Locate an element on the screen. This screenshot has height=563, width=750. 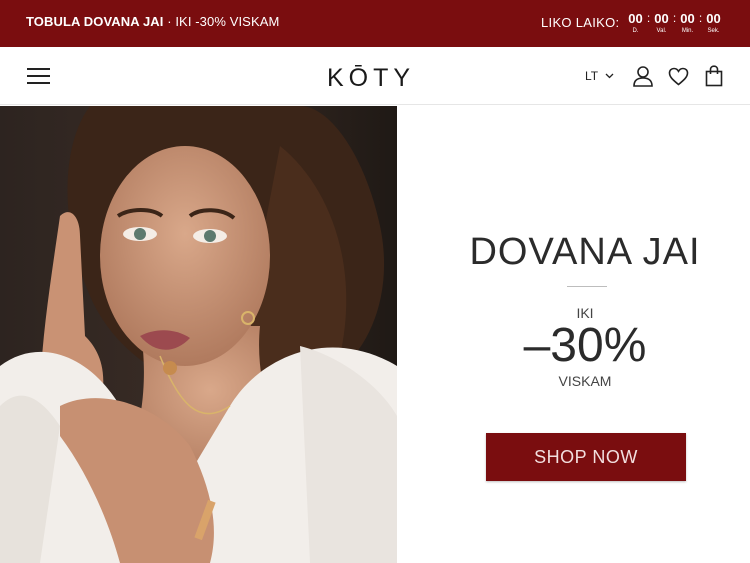
countdown-minutes: 00 Min. is located at coordinates (687, 23).